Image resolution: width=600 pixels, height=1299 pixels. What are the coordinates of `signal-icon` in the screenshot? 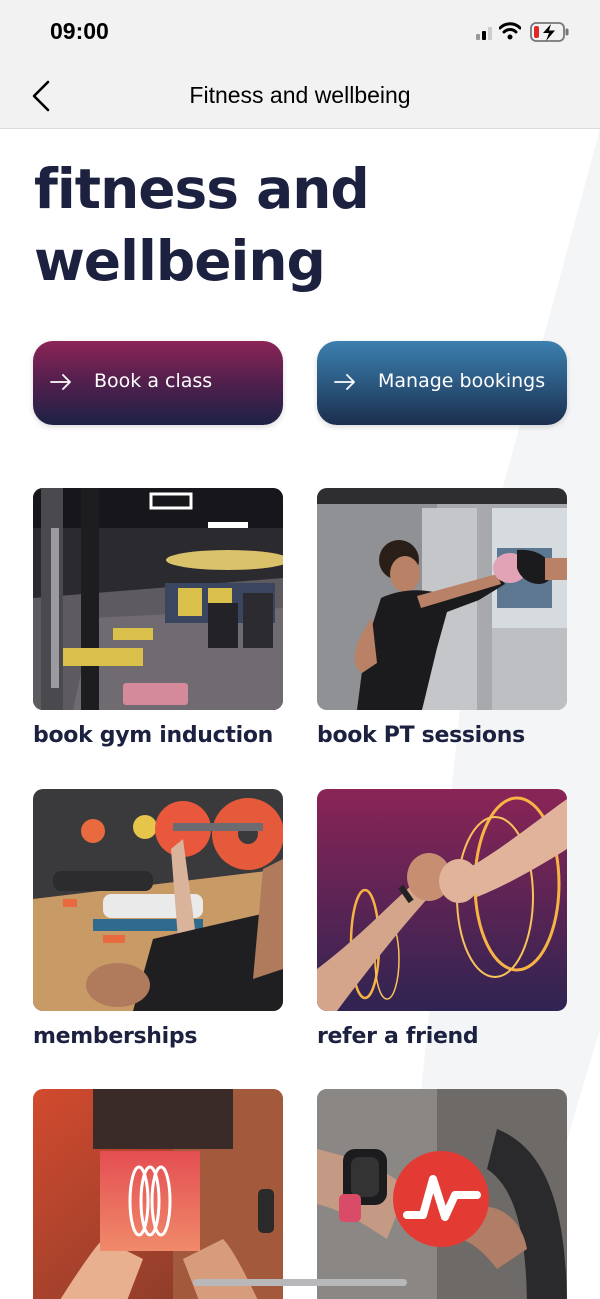 It's located at (484, 33).